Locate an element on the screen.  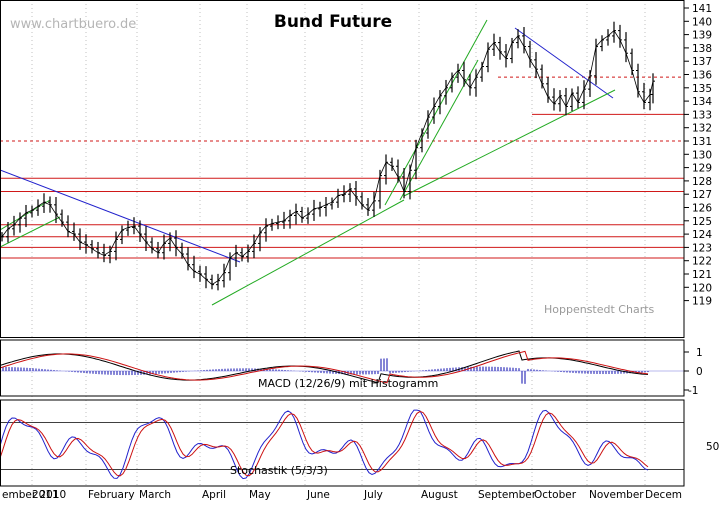
y-tick-label: 129 is located at coordinates (702, 169).